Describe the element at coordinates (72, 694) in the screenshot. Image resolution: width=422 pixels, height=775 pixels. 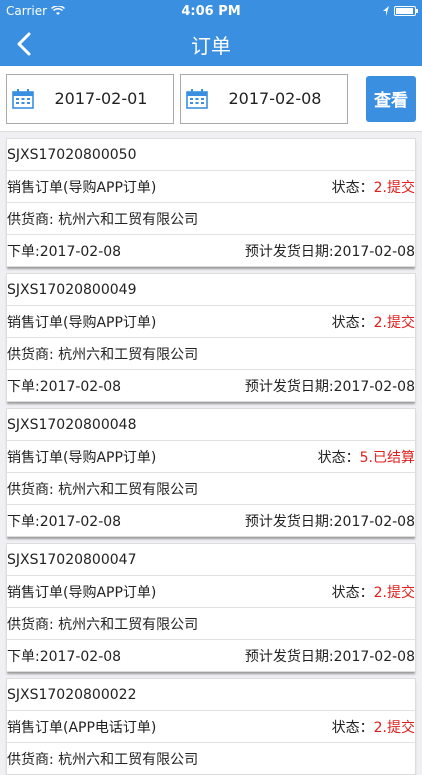
I see `order-id: SJXS17020800022` at that location.